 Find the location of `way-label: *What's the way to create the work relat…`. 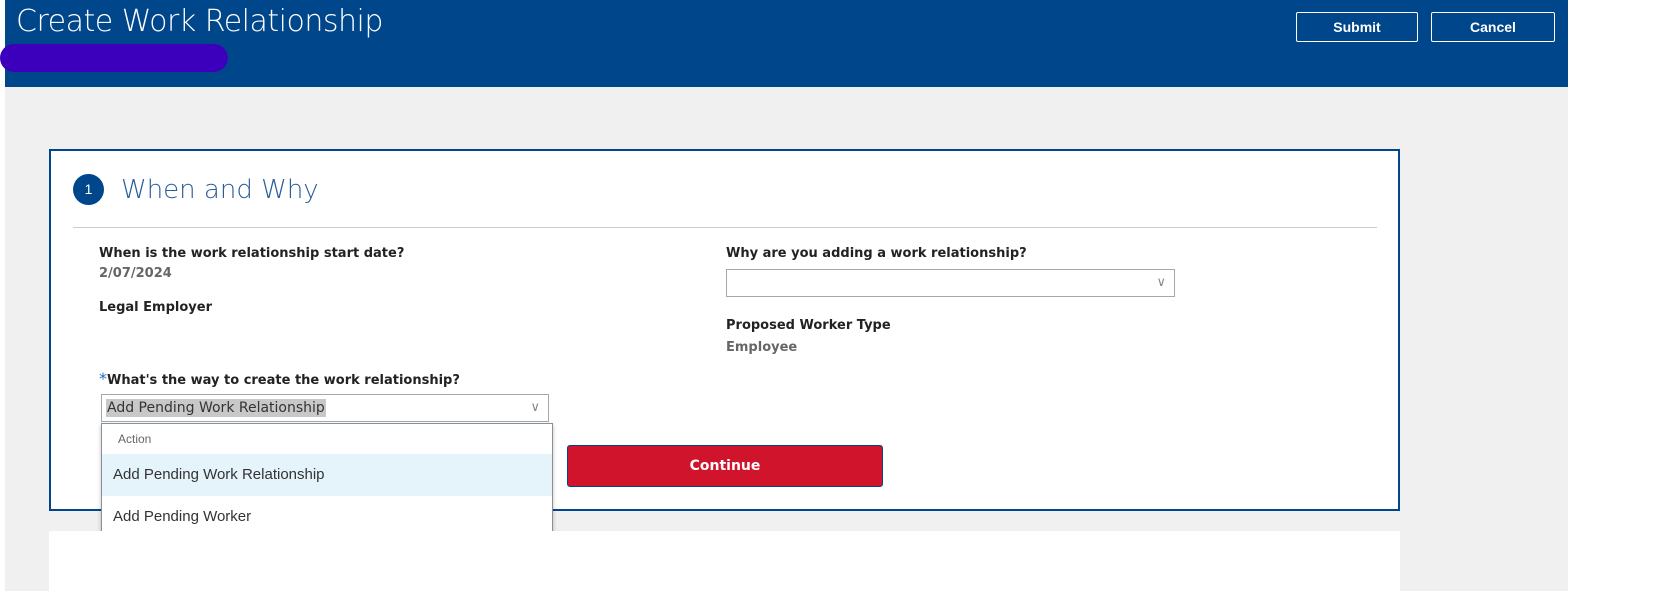

way-label: *What's the way to create the work relat… is located at coordinates (279, 378).